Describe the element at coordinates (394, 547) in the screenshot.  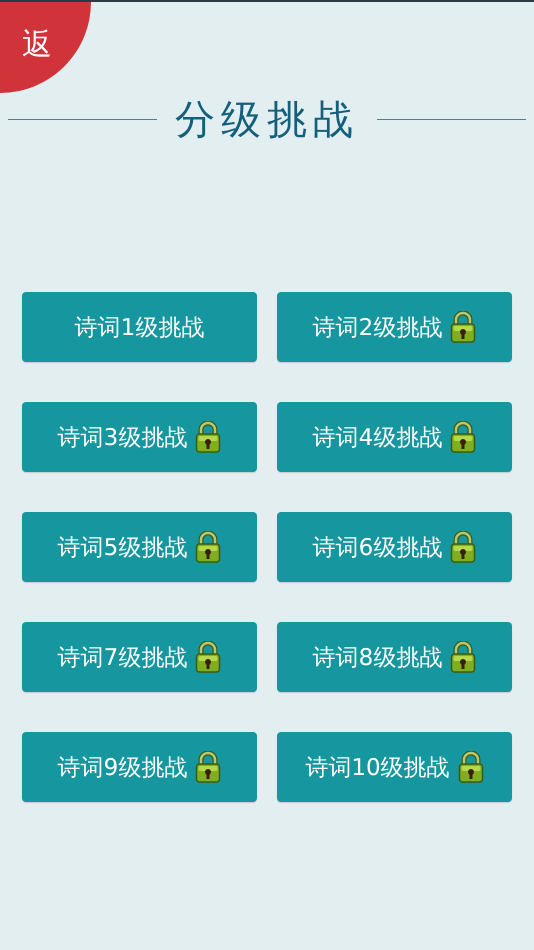
I see `level-button: 诗词6级挑战` at that location.